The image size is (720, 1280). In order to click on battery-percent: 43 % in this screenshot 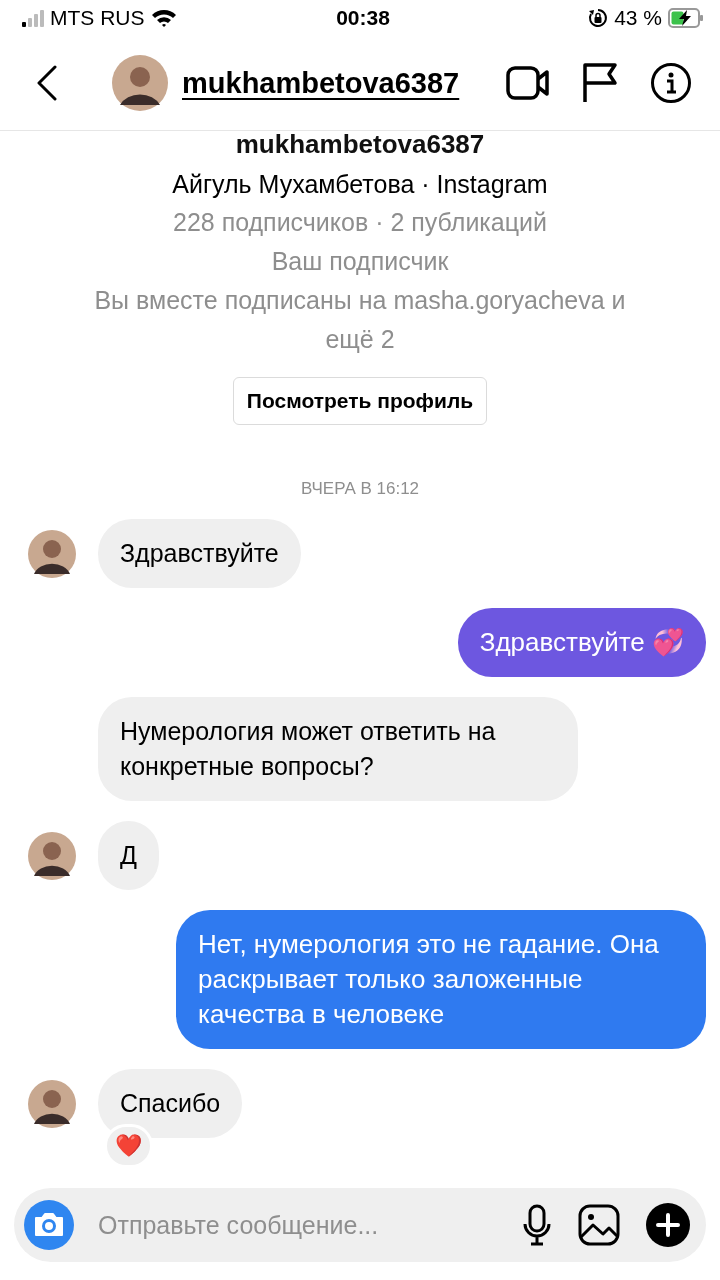, I will do `click(638, 18)`.